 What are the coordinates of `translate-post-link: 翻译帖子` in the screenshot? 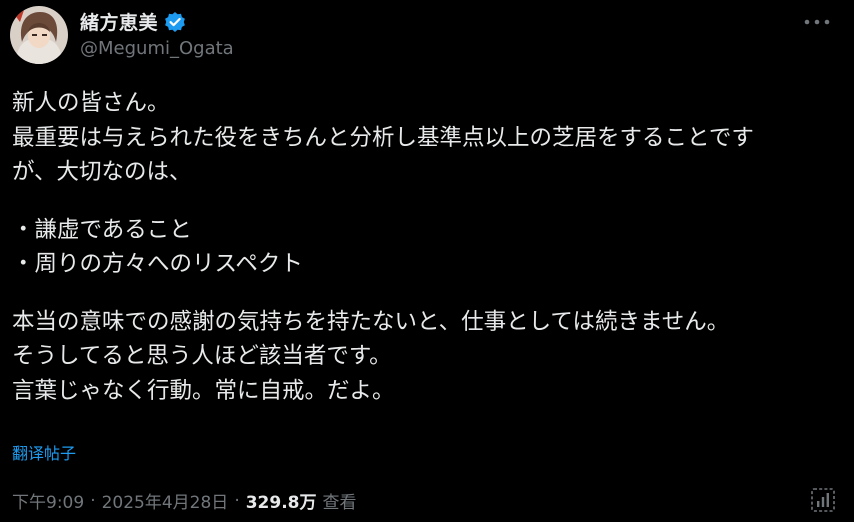 It's located at (44, 452).